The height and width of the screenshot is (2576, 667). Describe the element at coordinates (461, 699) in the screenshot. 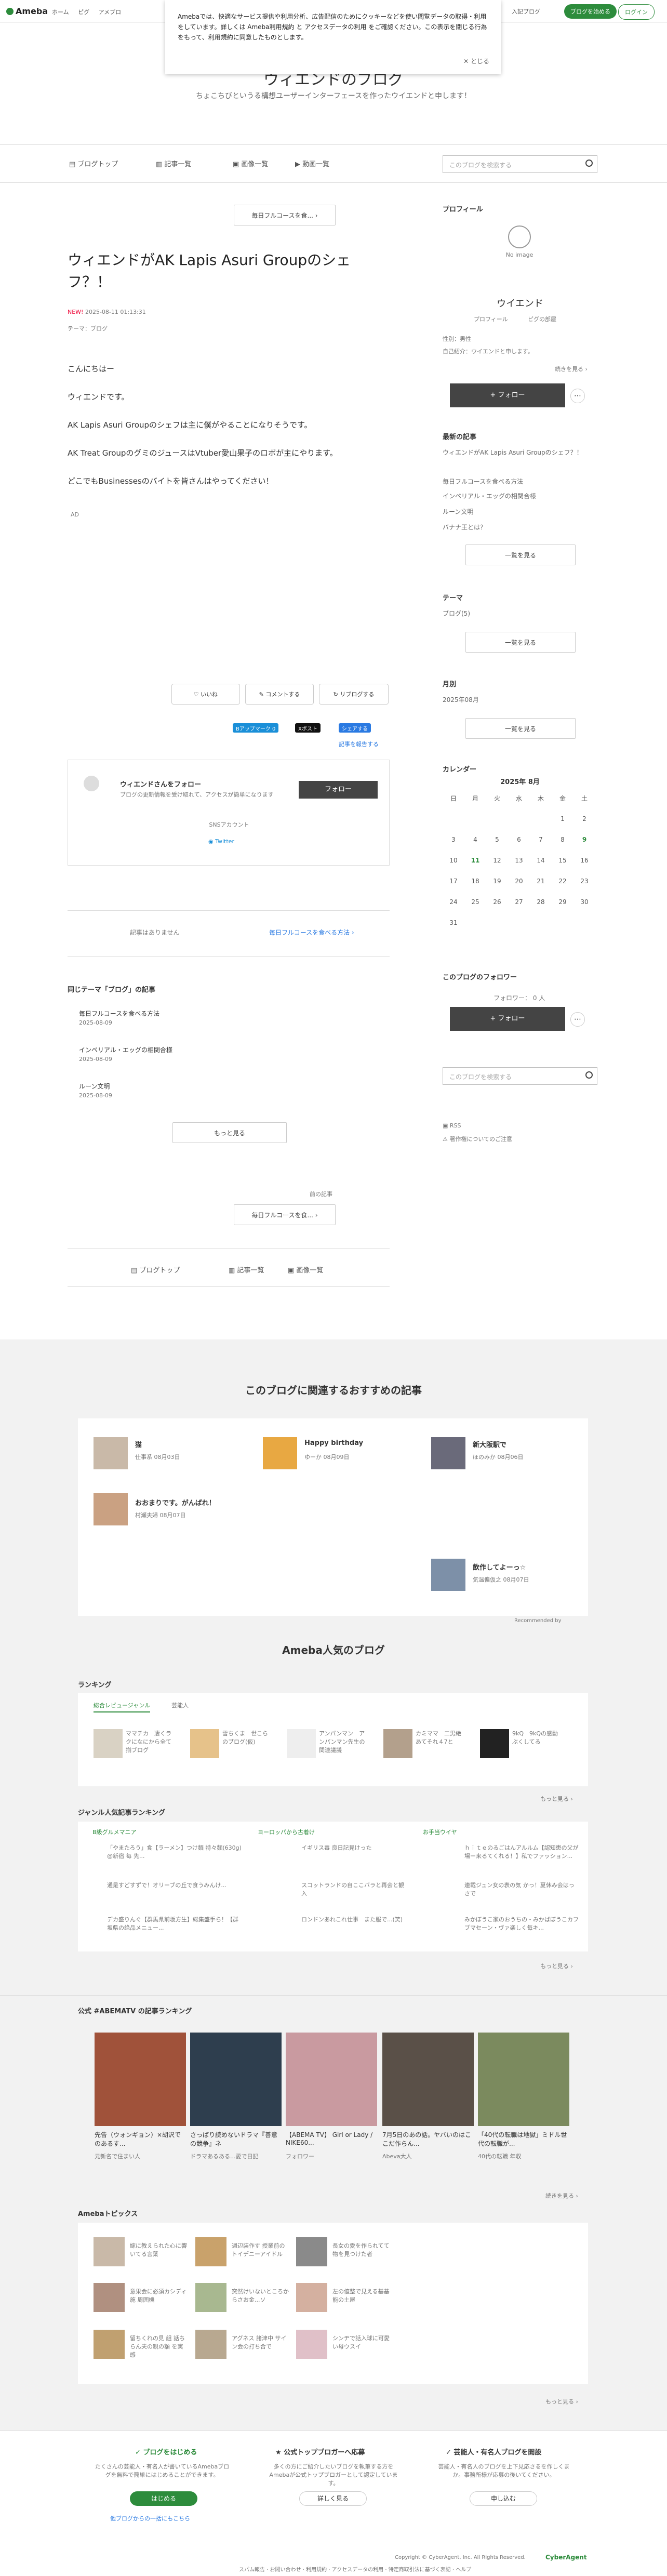

I see `month-item: 2025年08月` at that location.